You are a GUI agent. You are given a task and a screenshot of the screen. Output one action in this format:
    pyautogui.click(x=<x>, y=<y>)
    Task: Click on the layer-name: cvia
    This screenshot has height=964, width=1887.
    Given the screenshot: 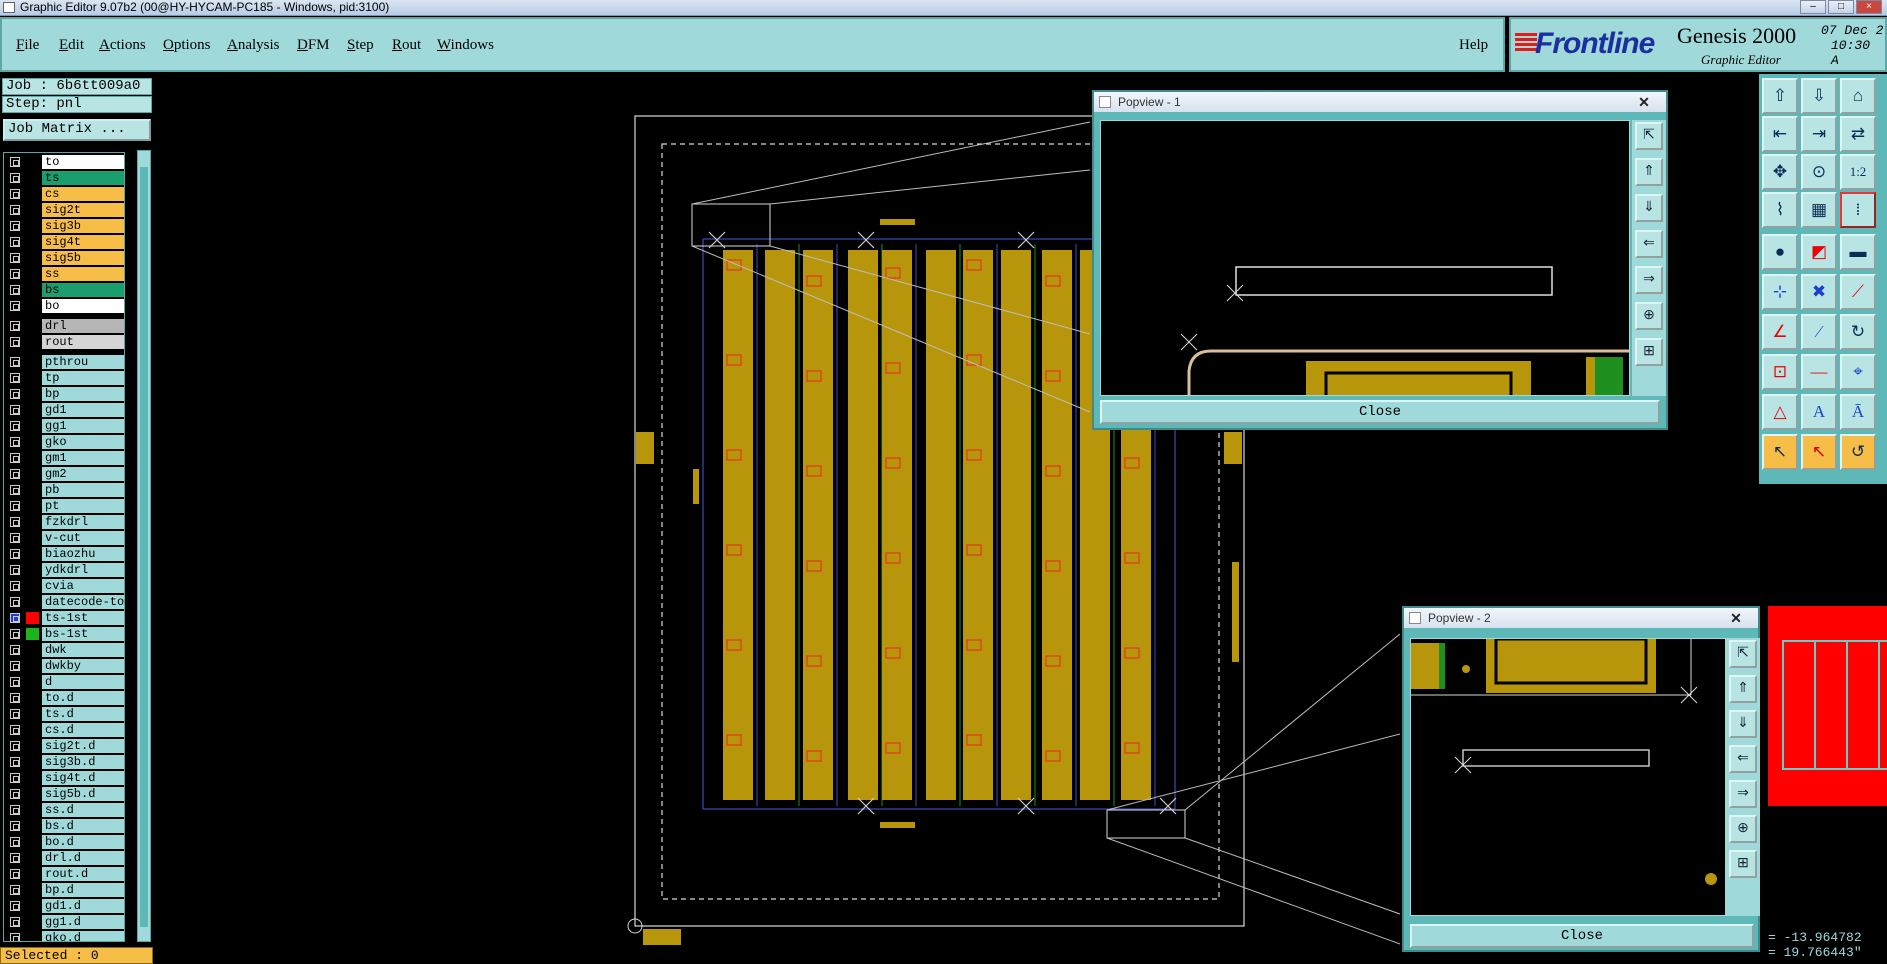 What is the action you would take?
    pyautogui.click(x=83, y=586)
    